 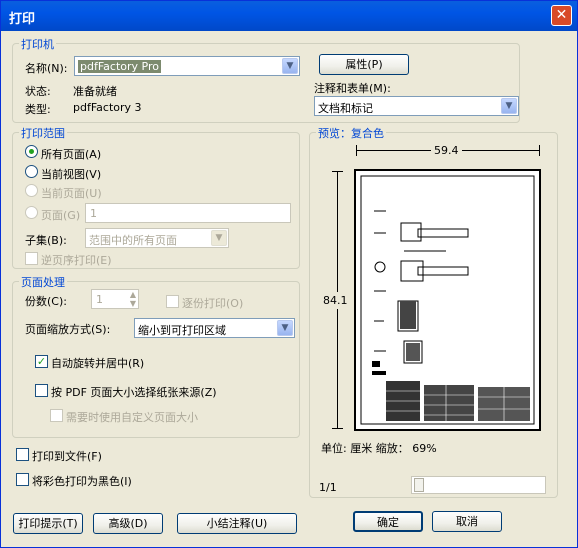 I want to click on custom-size-label: 需要时使用自定义页面大小, so click(x=132, y=417).